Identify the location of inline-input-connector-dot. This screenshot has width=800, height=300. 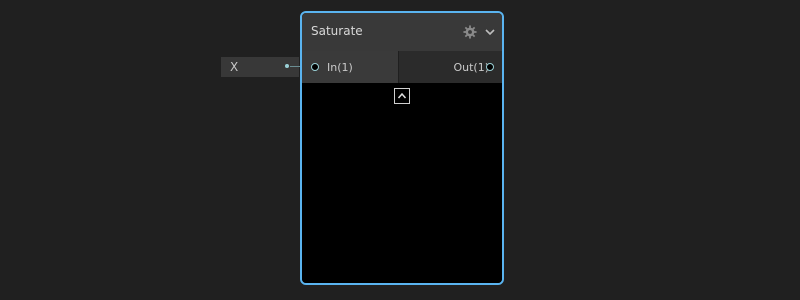
(287, 66).